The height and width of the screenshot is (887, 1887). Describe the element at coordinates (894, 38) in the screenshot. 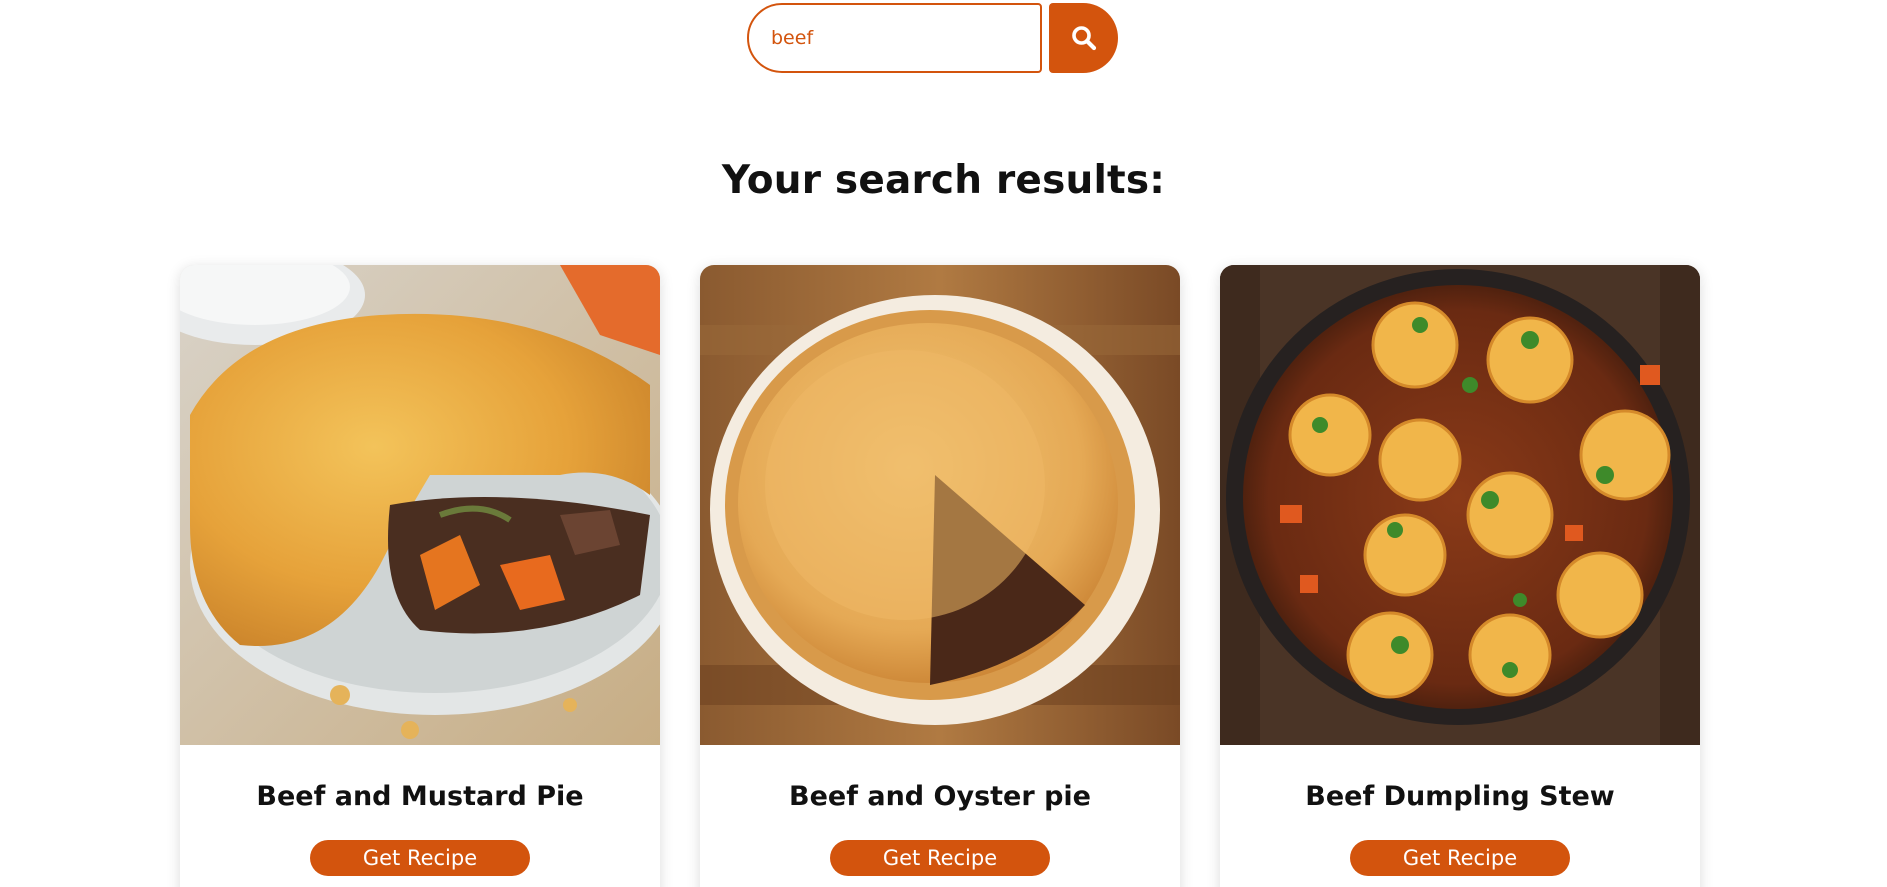

I see `search-input` at that location.